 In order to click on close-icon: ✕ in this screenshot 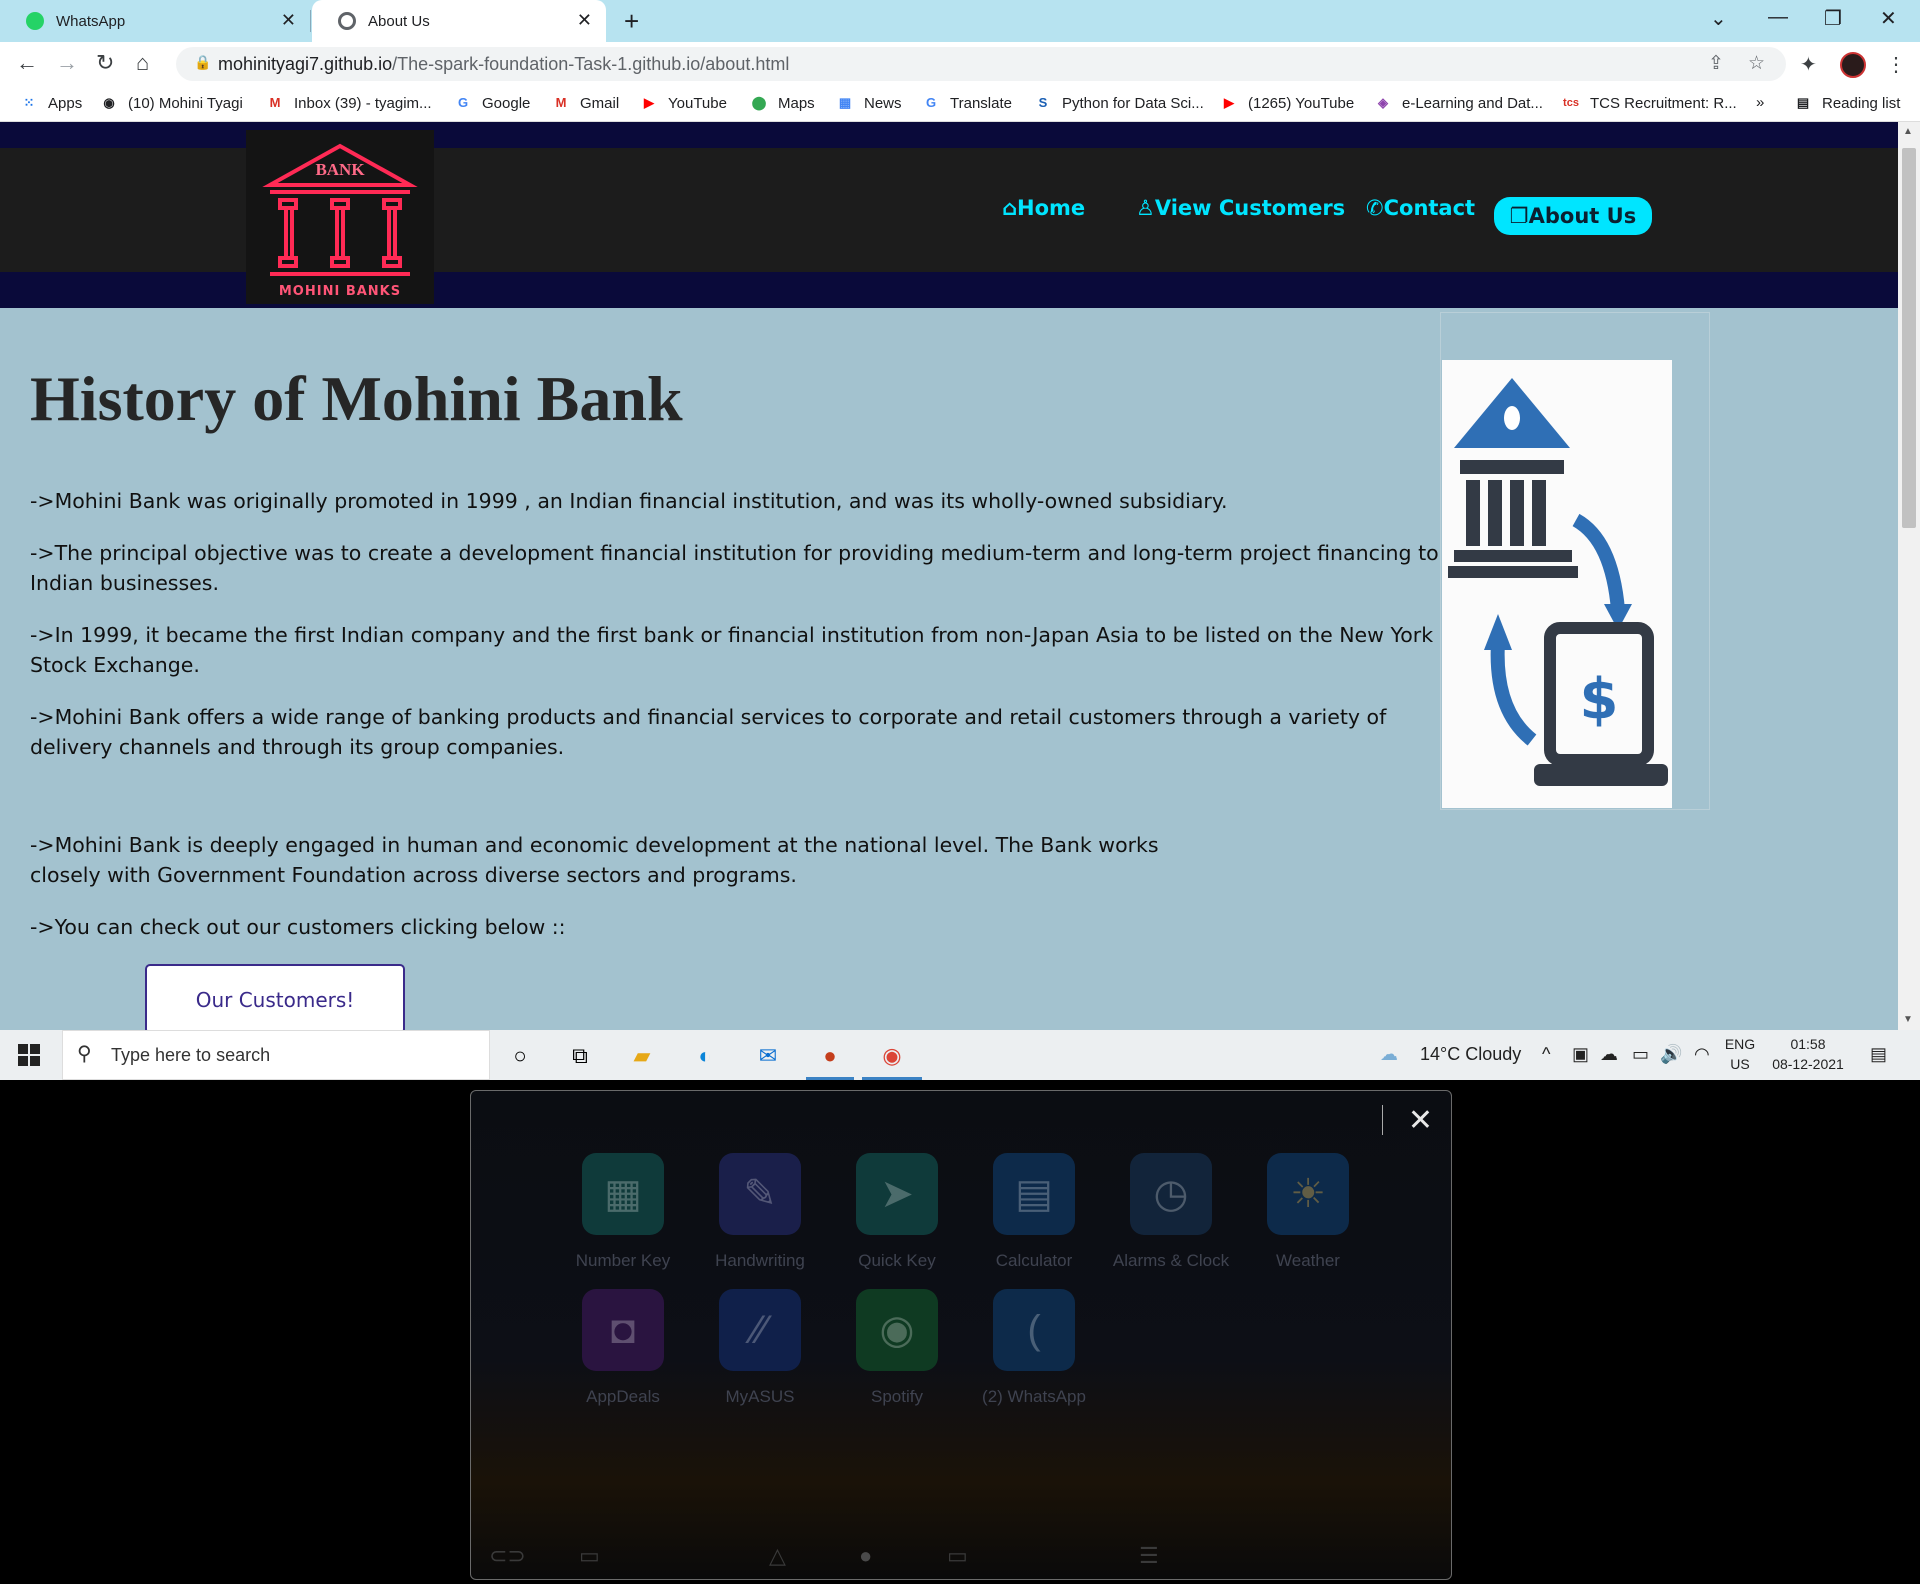, I will do `click(1420, 1120)`.